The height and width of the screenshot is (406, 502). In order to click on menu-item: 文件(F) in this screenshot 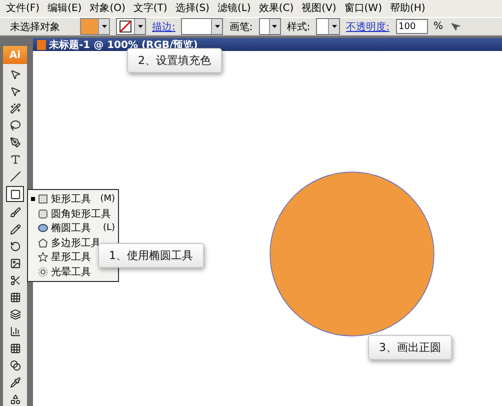, I will do `click(23, 8)`.